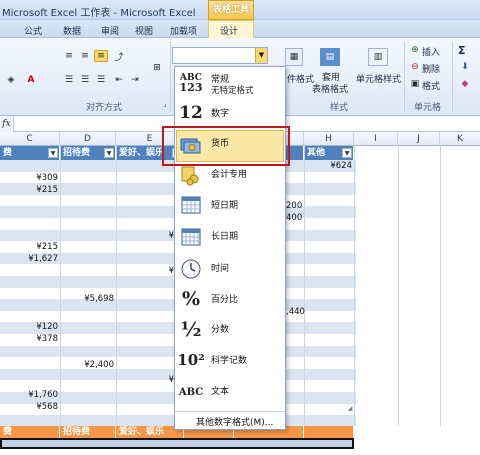 The image size is (480, 455). Describe the element at coordinates (295, 312) in the screenshot. I see `cell-value: ,440` at that location.